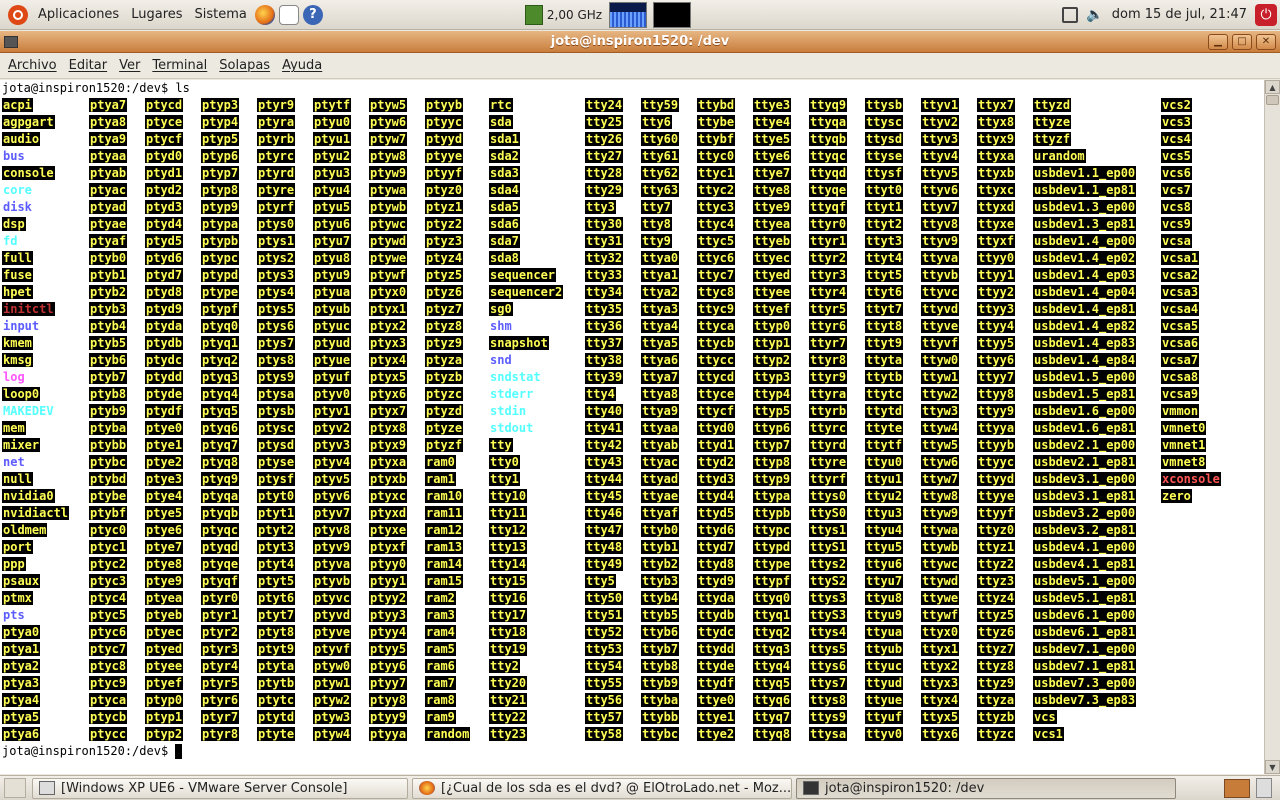  What do you see at coordinates (1085, 632) in the screenshot?
I see `ls-entry-name: usbdev6.1_ep81` at bounding box center [1085, 632].